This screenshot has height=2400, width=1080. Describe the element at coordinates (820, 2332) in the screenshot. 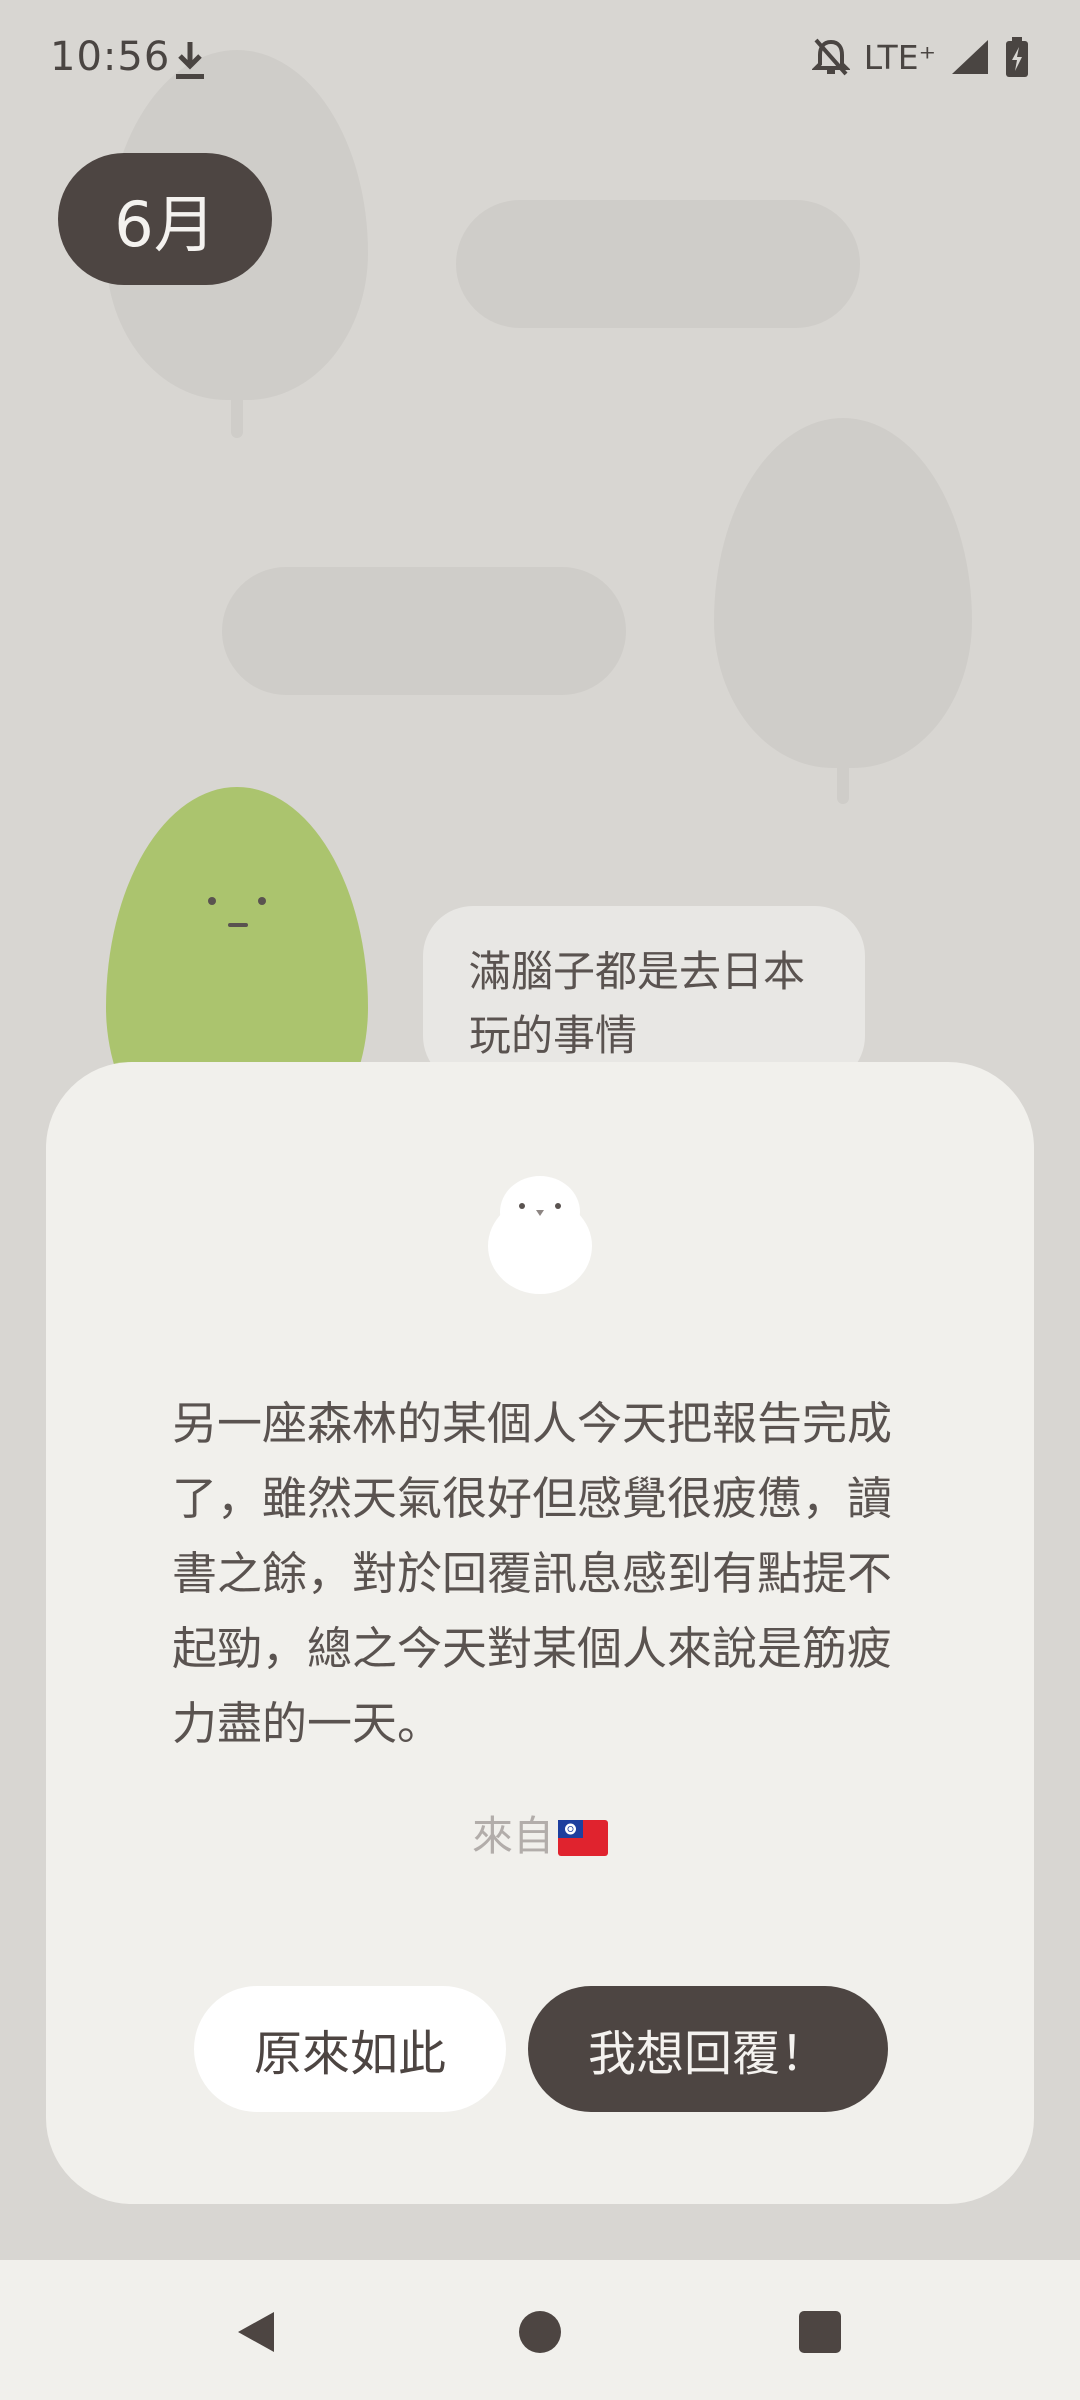

I see `recents-icon` at that location.